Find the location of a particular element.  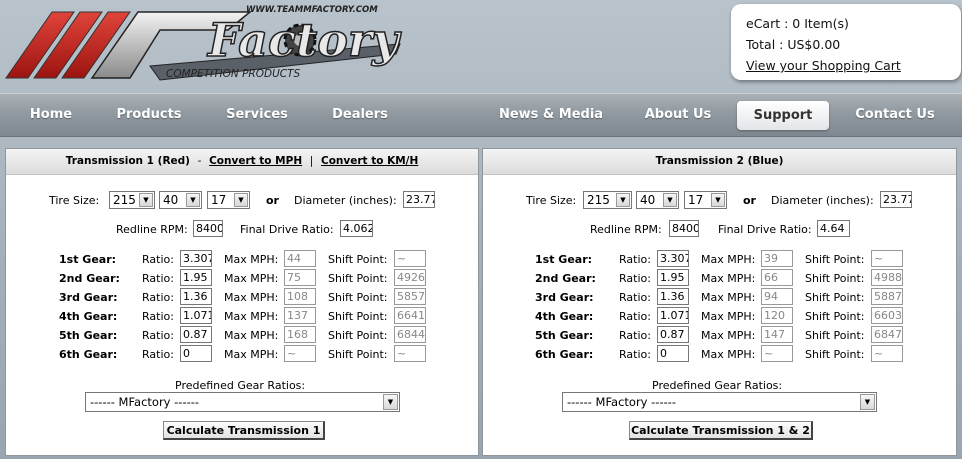

transmission-2-title: Transmission 2 (Blue) is located at coordinates (719, 161).